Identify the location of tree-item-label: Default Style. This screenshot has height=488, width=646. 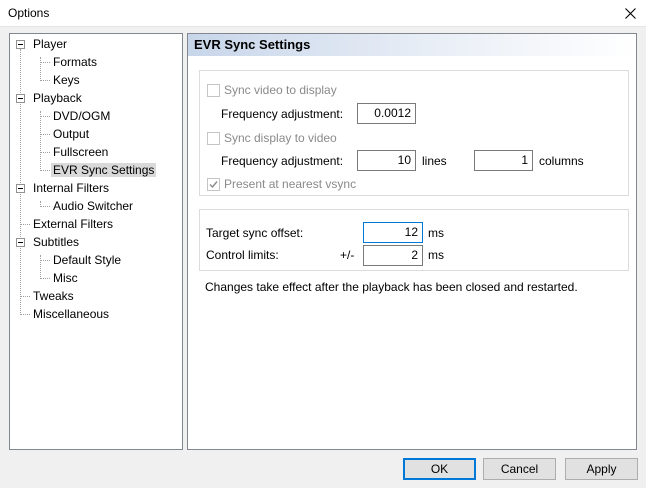
(87, 260).